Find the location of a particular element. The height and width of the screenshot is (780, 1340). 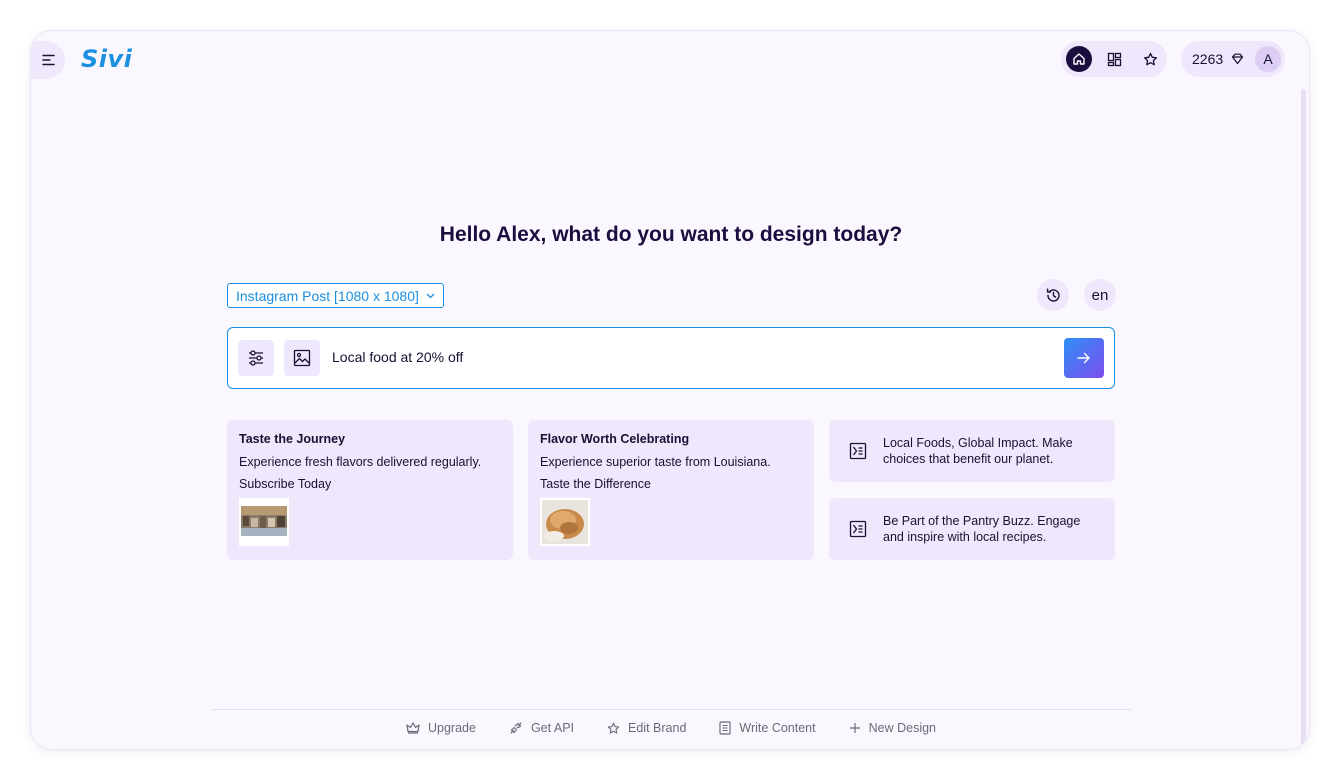

templates-button is located at coordinates (1115, 59).